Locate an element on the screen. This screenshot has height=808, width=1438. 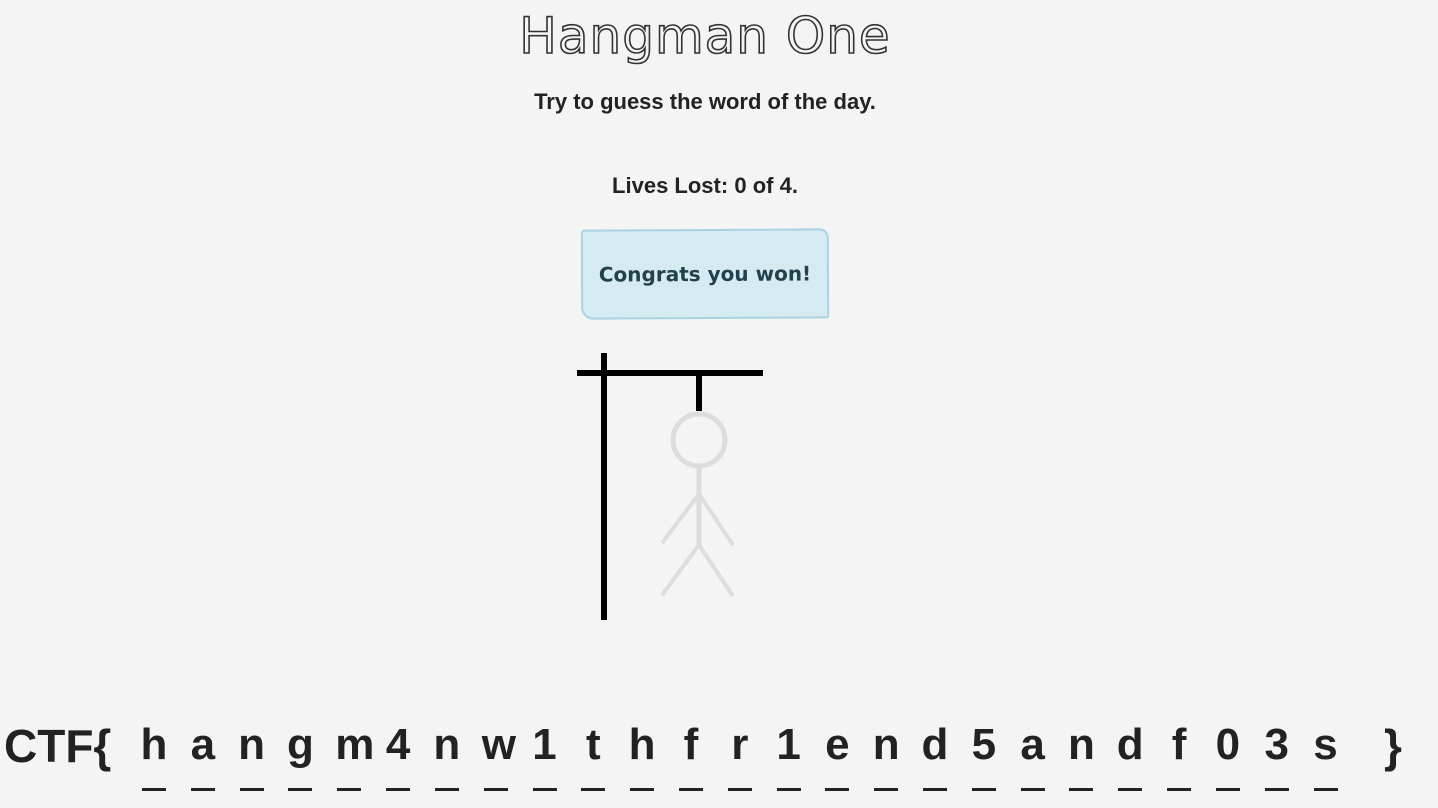
guessed-letter: g is located at coordinates (300, 744).